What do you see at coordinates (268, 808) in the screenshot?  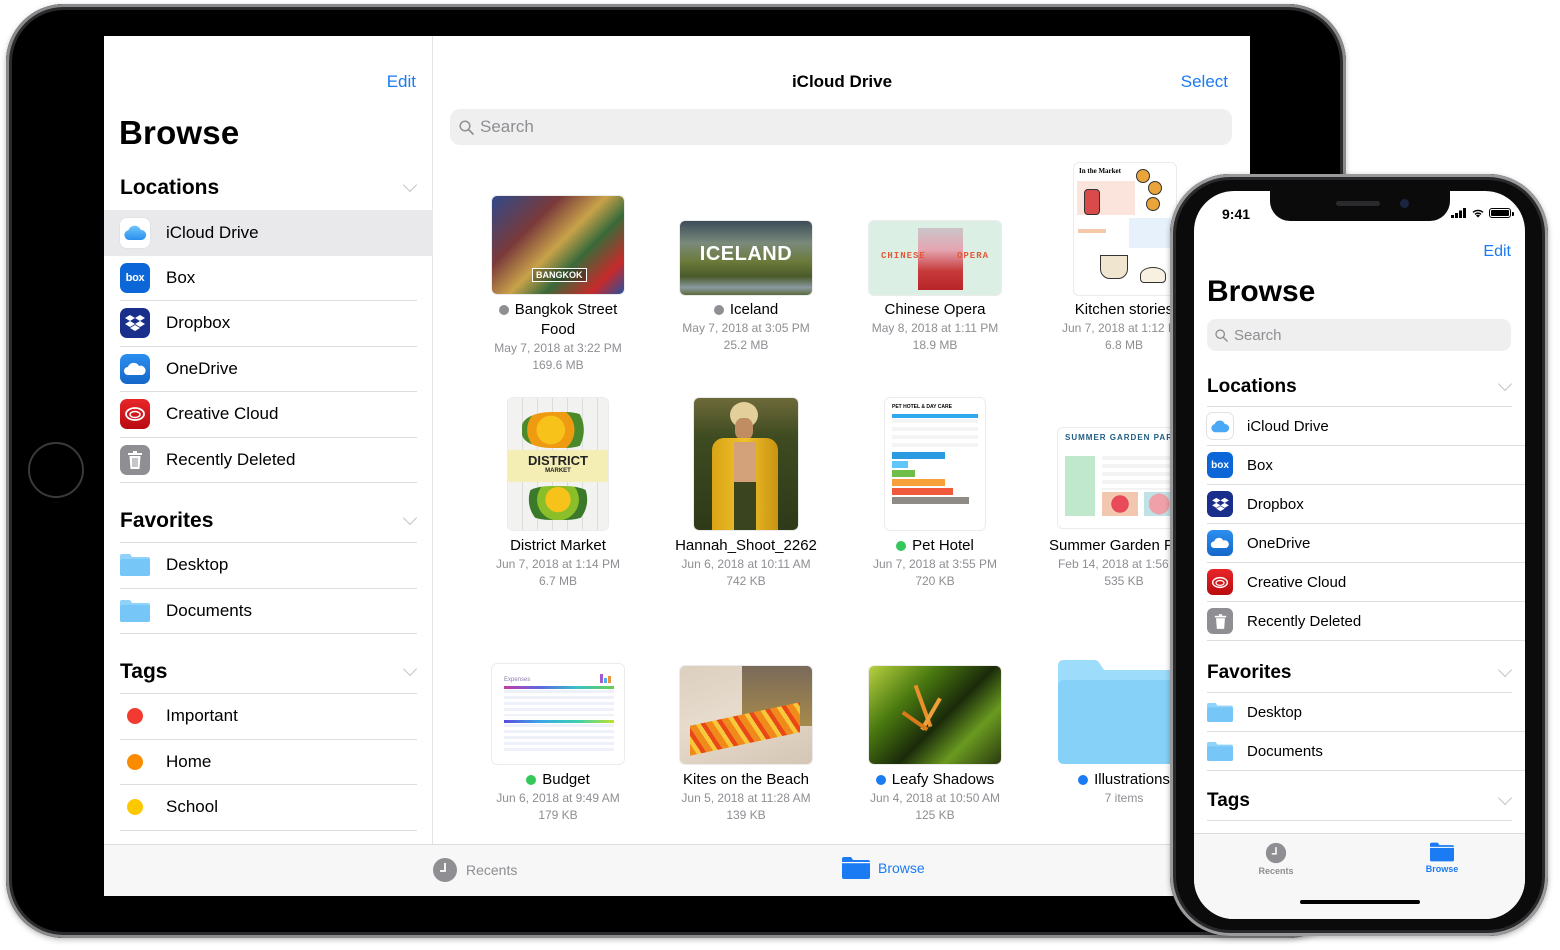 I see `sidebar-item-tag-school: School` at bounding box center [268, 808].